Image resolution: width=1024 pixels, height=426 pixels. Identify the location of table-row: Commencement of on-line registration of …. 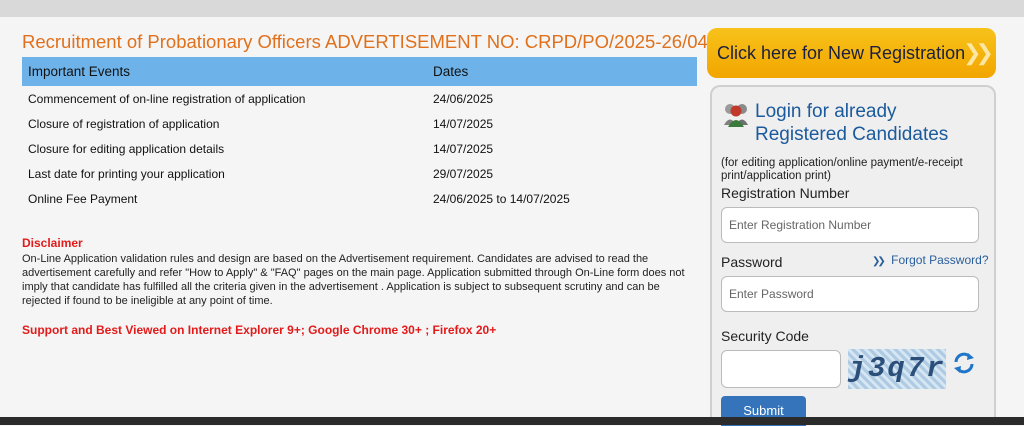
(359, 98).